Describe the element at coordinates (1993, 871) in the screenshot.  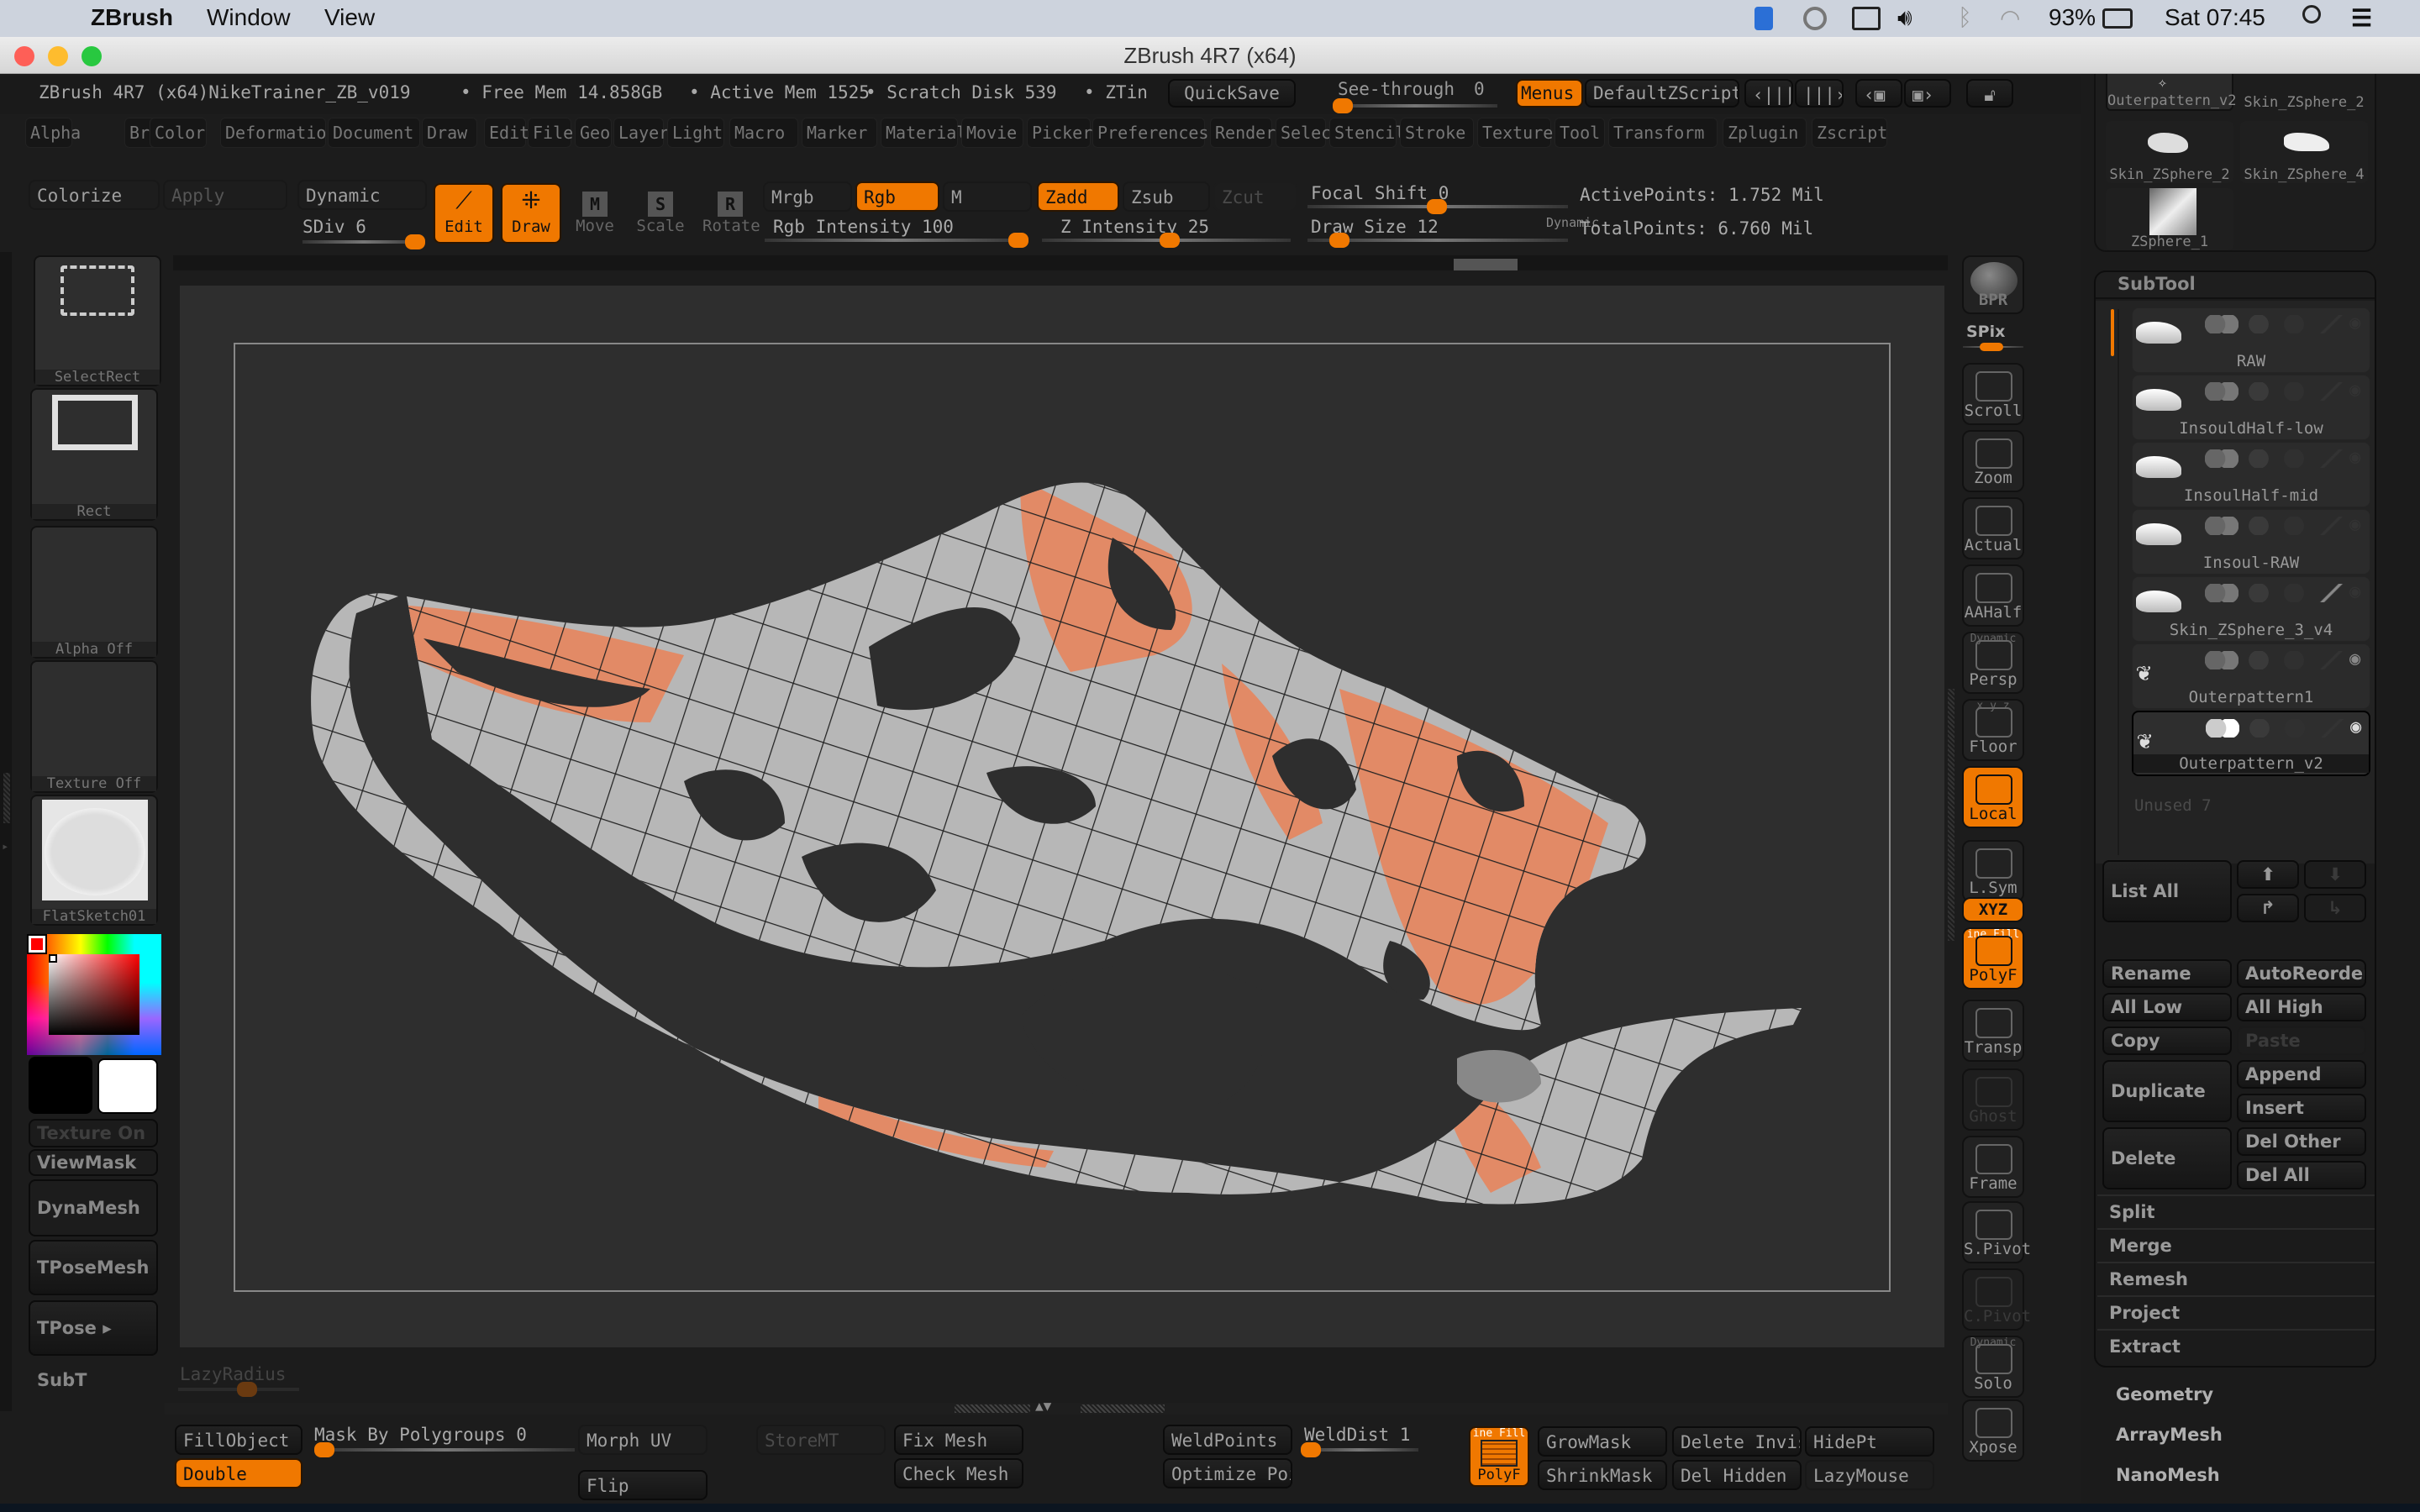
I see `l-sym-button: L.Sym` at that location.